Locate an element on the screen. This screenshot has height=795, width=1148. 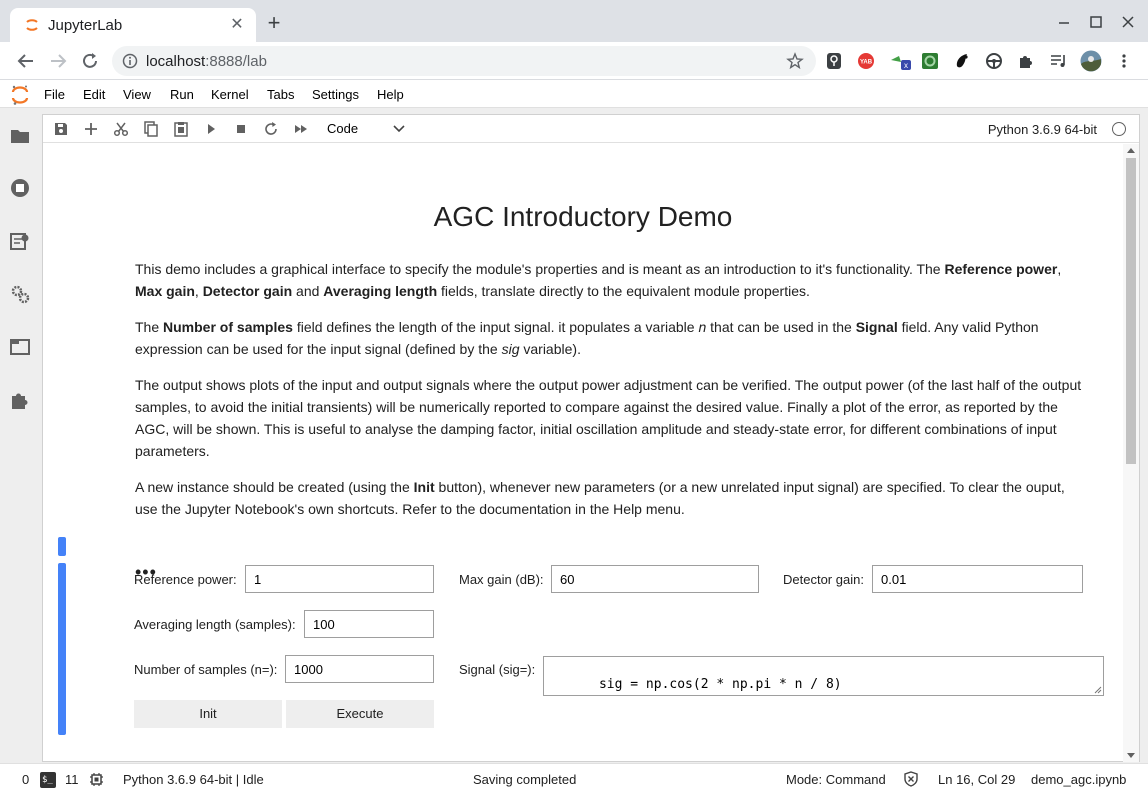
open-tabs-icon is located at coordinates (20, 347).